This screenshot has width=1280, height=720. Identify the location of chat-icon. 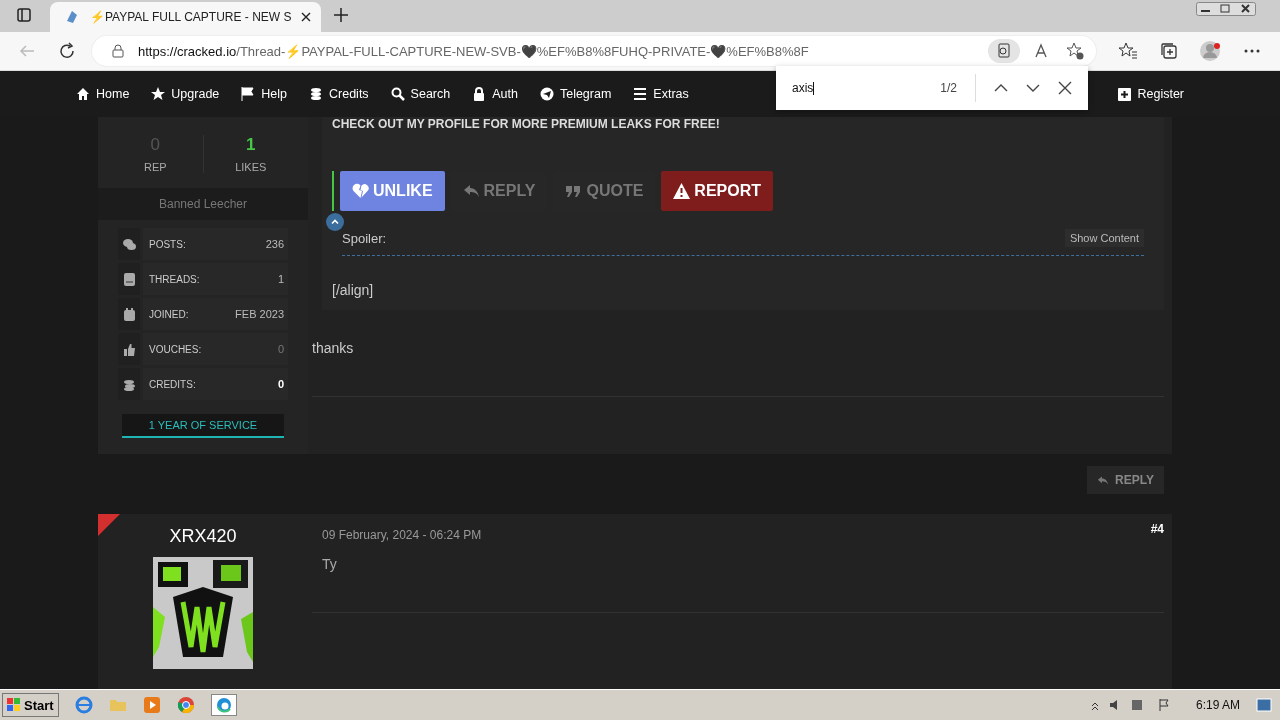
(129, 244).